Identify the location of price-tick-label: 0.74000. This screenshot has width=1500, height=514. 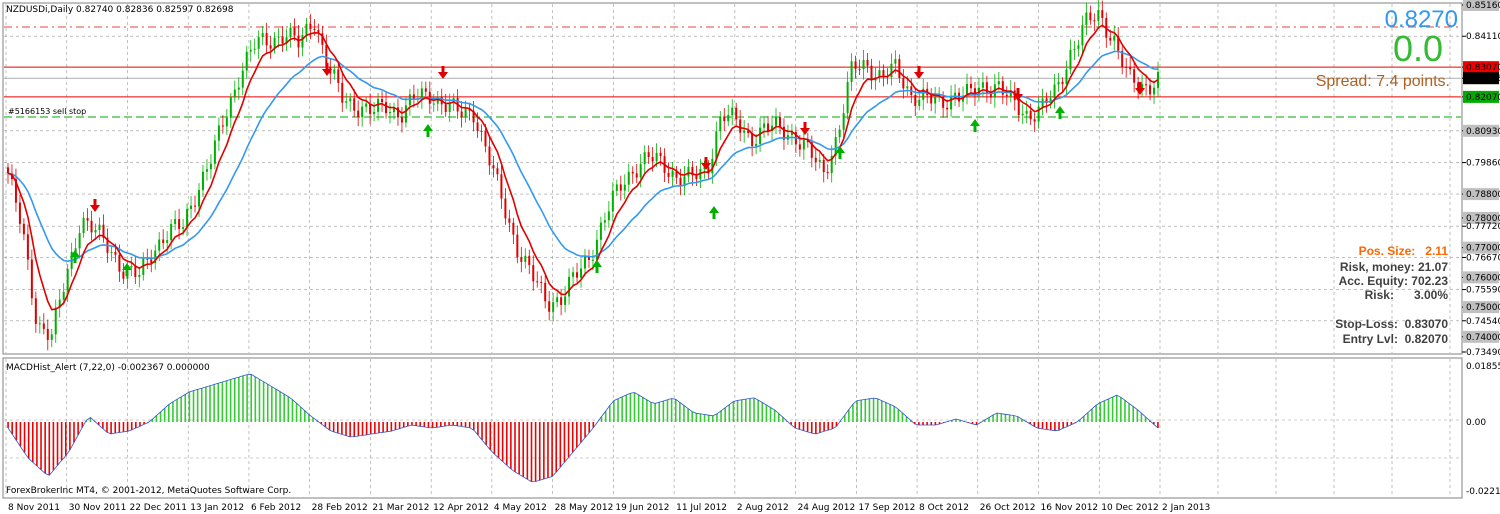
(1483, 338).